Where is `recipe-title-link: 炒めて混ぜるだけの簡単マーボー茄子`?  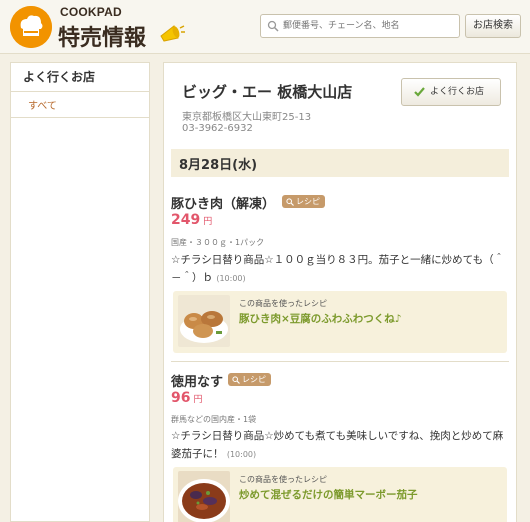
recipe-title-link: 炒めて混ぜるだけの簡単マーボー茄子 is located at coordinates (328, 494).